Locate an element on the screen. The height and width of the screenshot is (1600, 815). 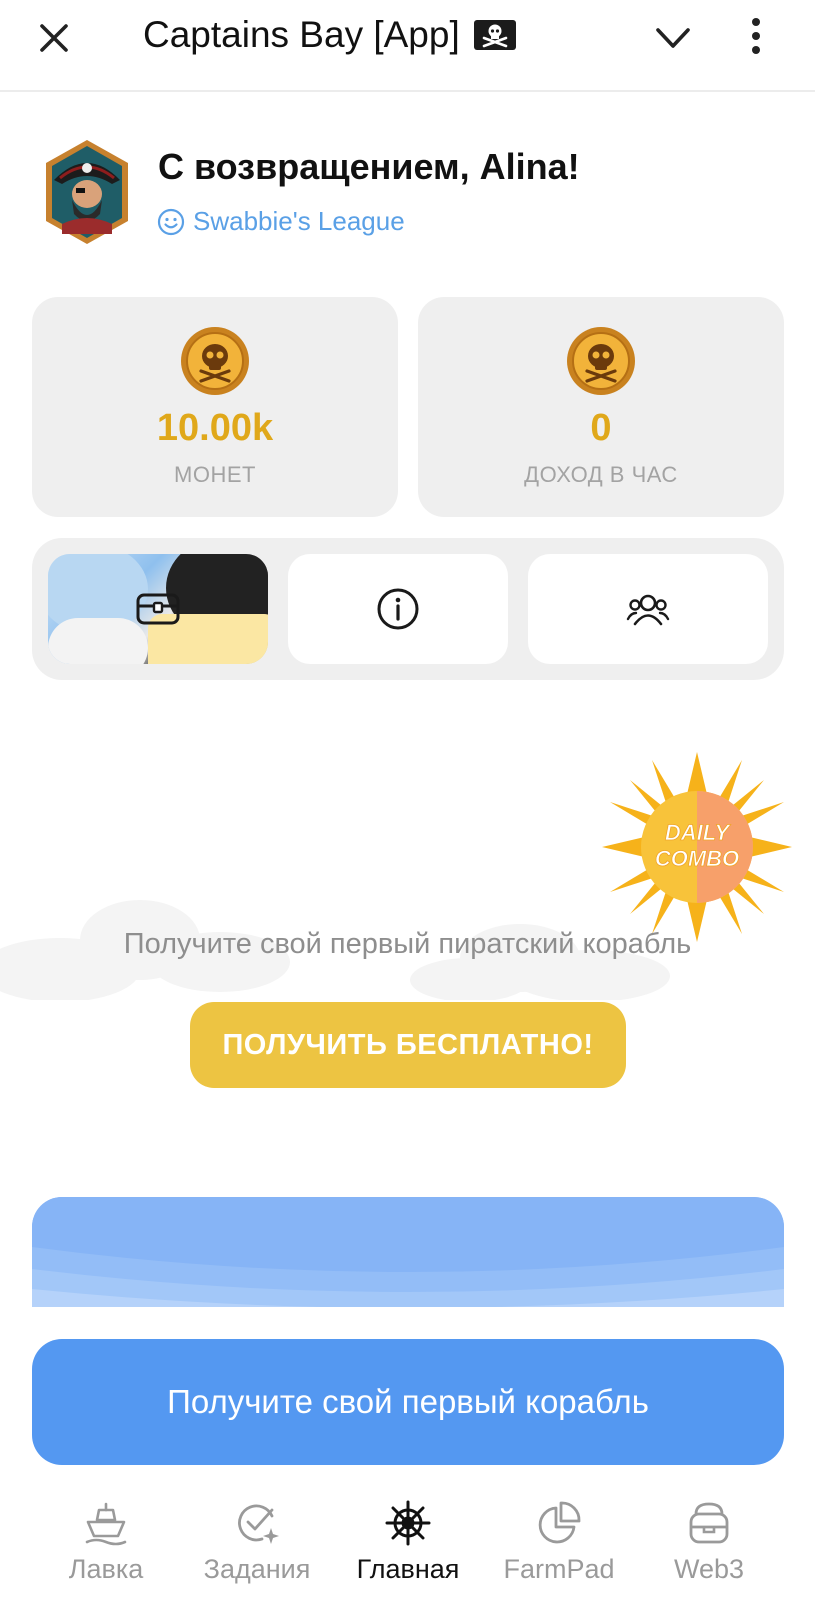
daily-combo-line1: DAILY is located at coordinates (698, 832).